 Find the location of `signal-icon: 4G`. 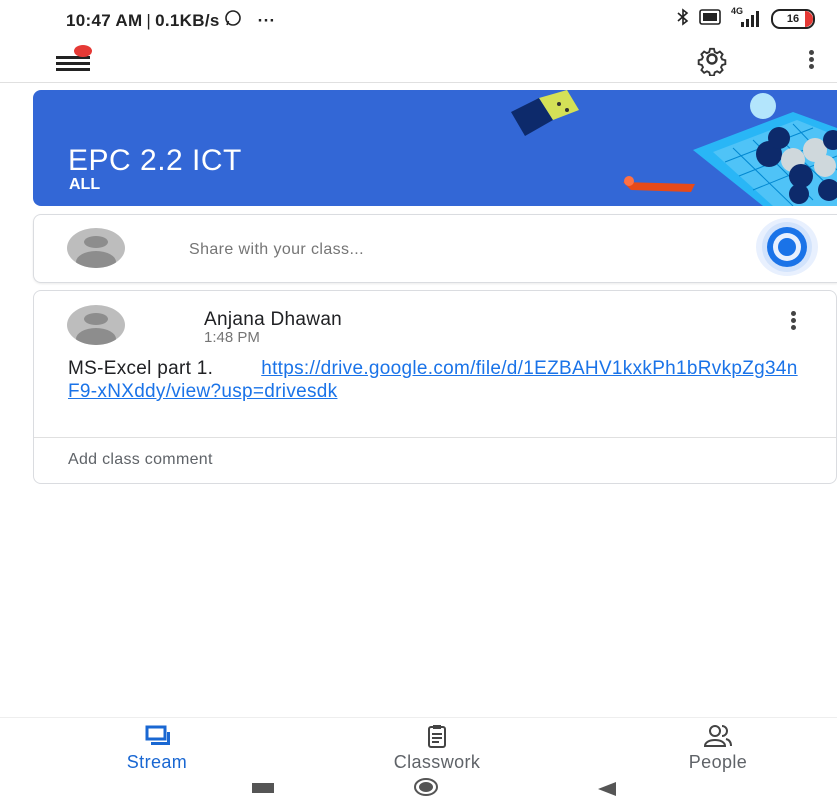

signal-icon: 4G is located at coordinates (746, 17).